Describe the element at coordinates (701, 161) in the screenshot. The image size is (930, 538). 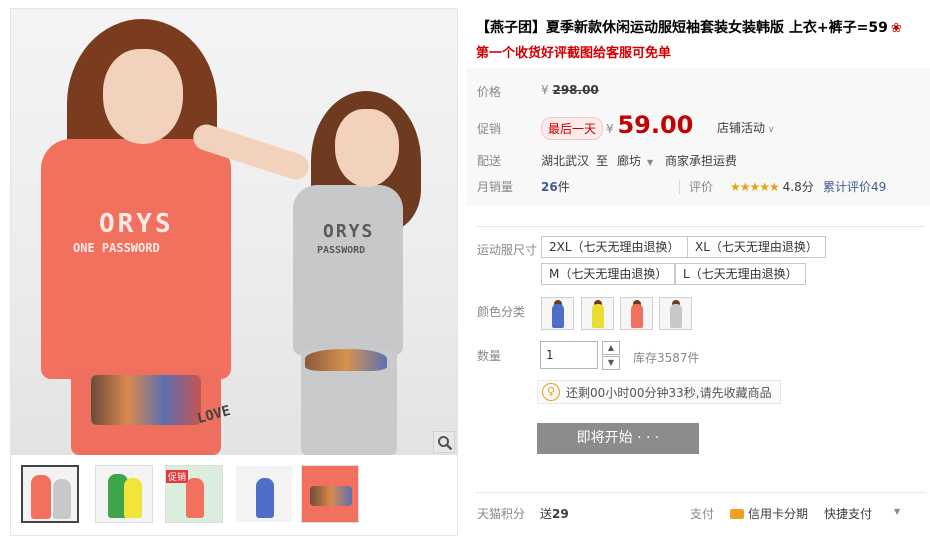
I see `shipping-fee: 商家承担运费` at that location.